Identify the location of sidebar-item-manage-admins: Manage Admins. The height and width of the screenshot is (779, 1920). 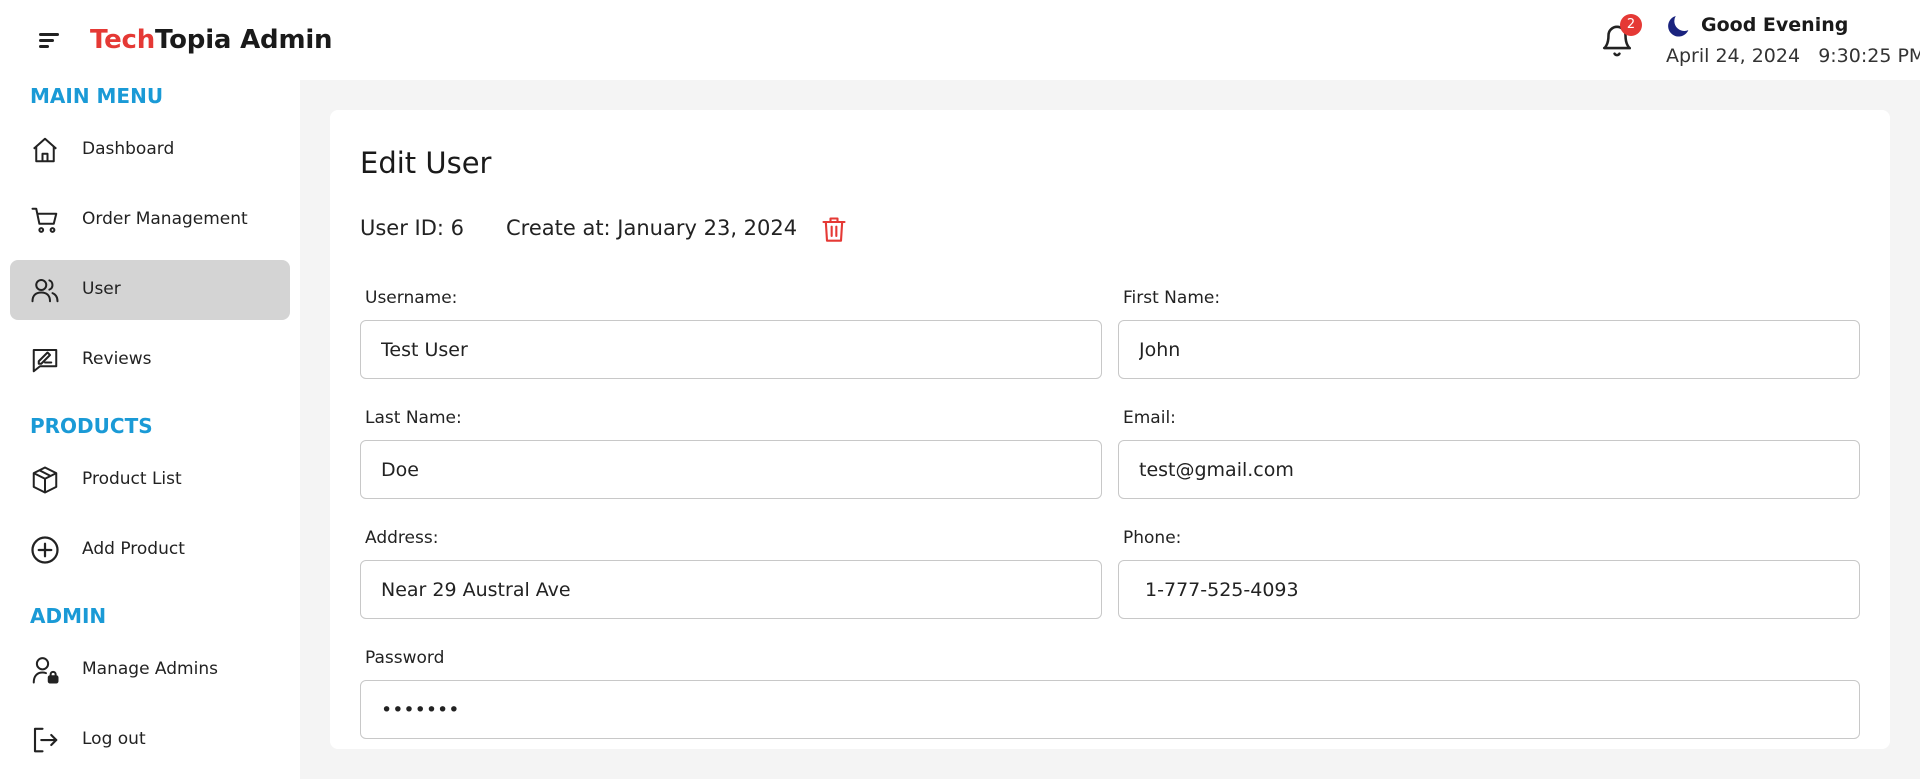
(150, 670).